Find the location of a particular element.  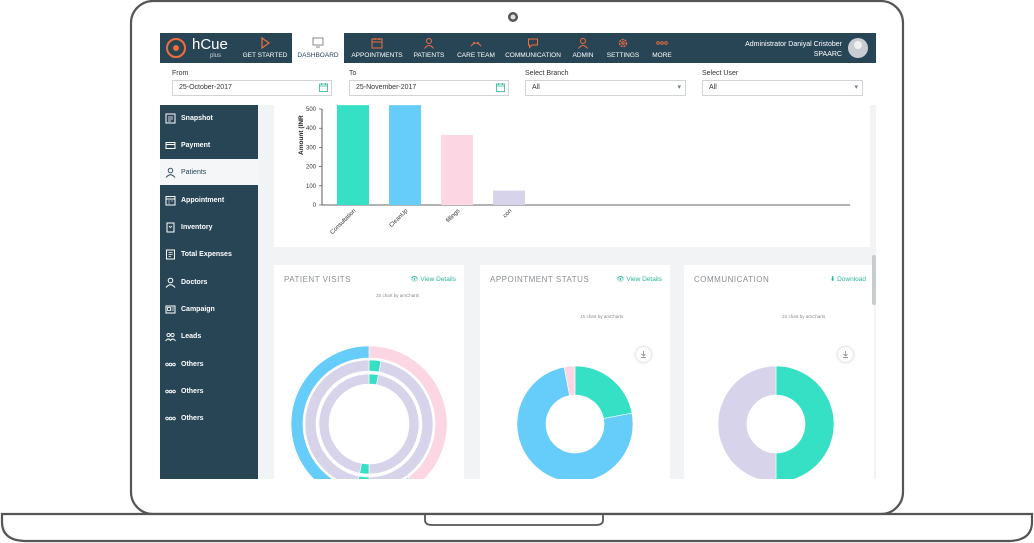

nav-patients: PATIENTS is located at coordinates (429, 48).